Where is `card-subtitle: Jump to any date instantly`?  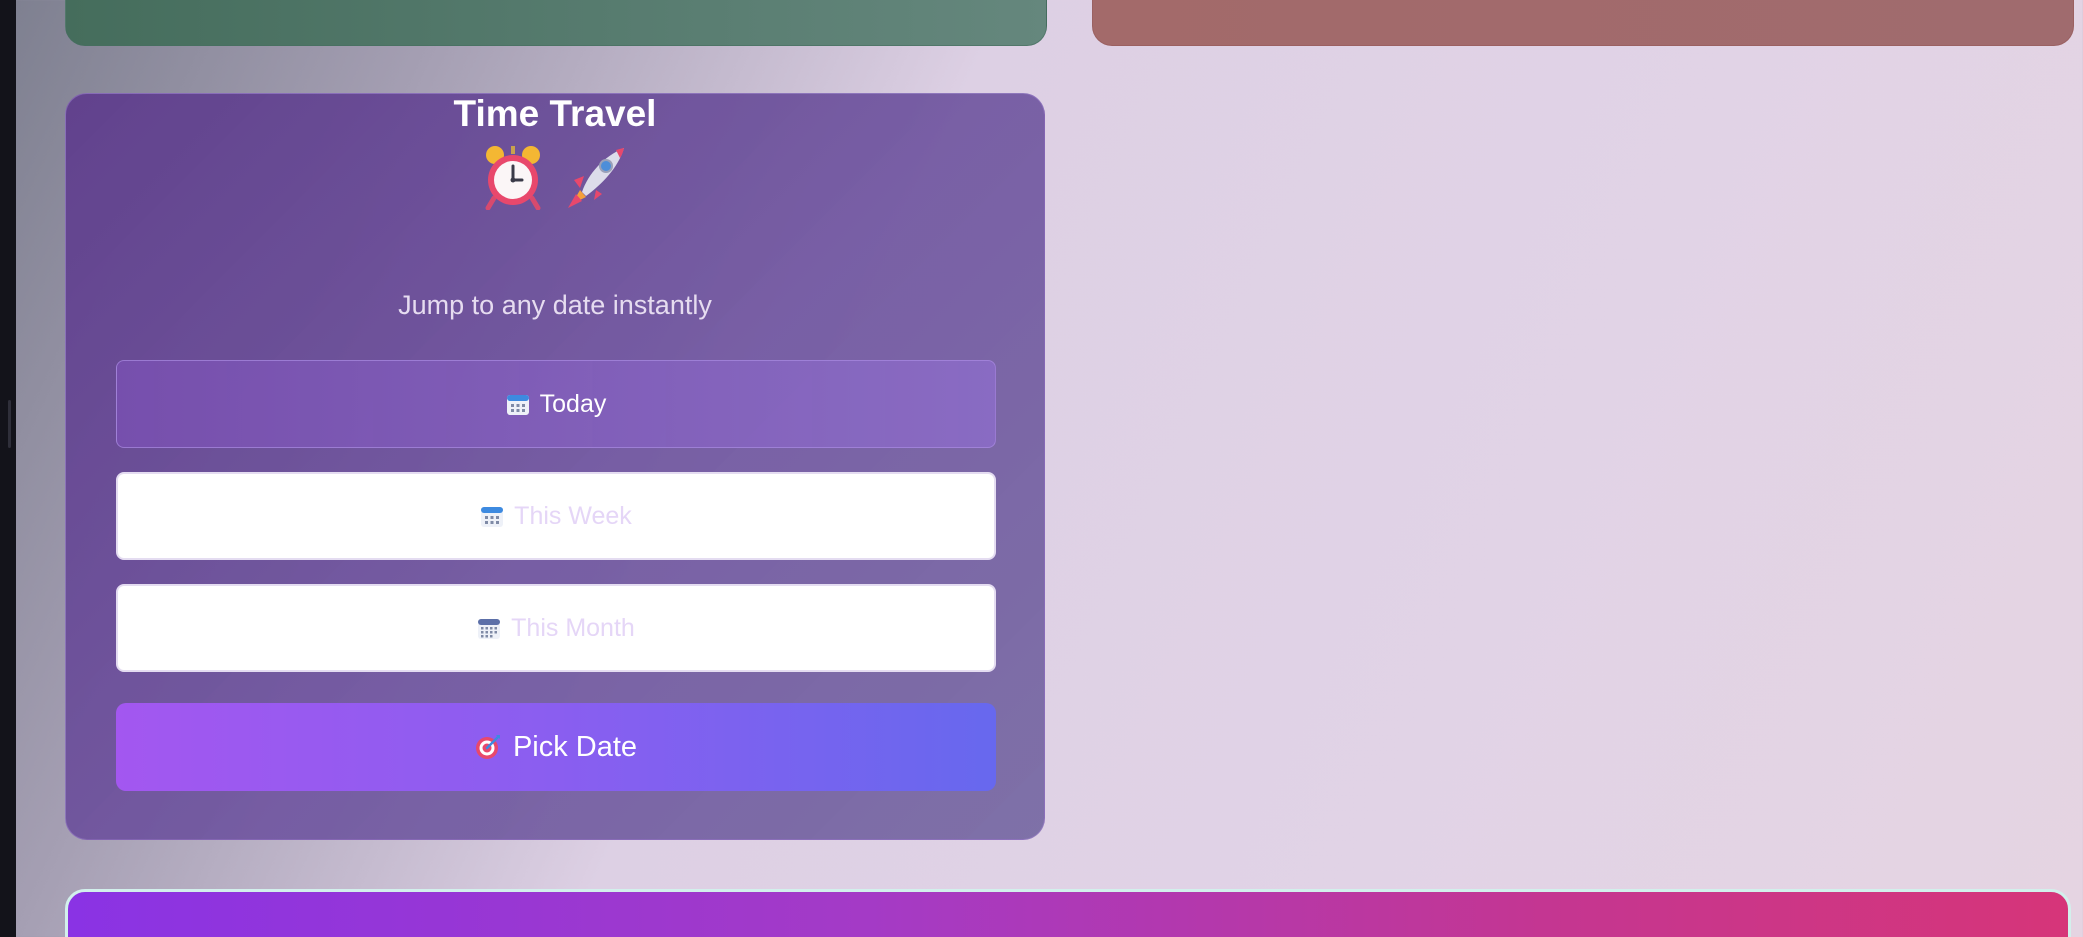 card-subtitle: Jump to any date instantly is located at coordinates (555, 305).